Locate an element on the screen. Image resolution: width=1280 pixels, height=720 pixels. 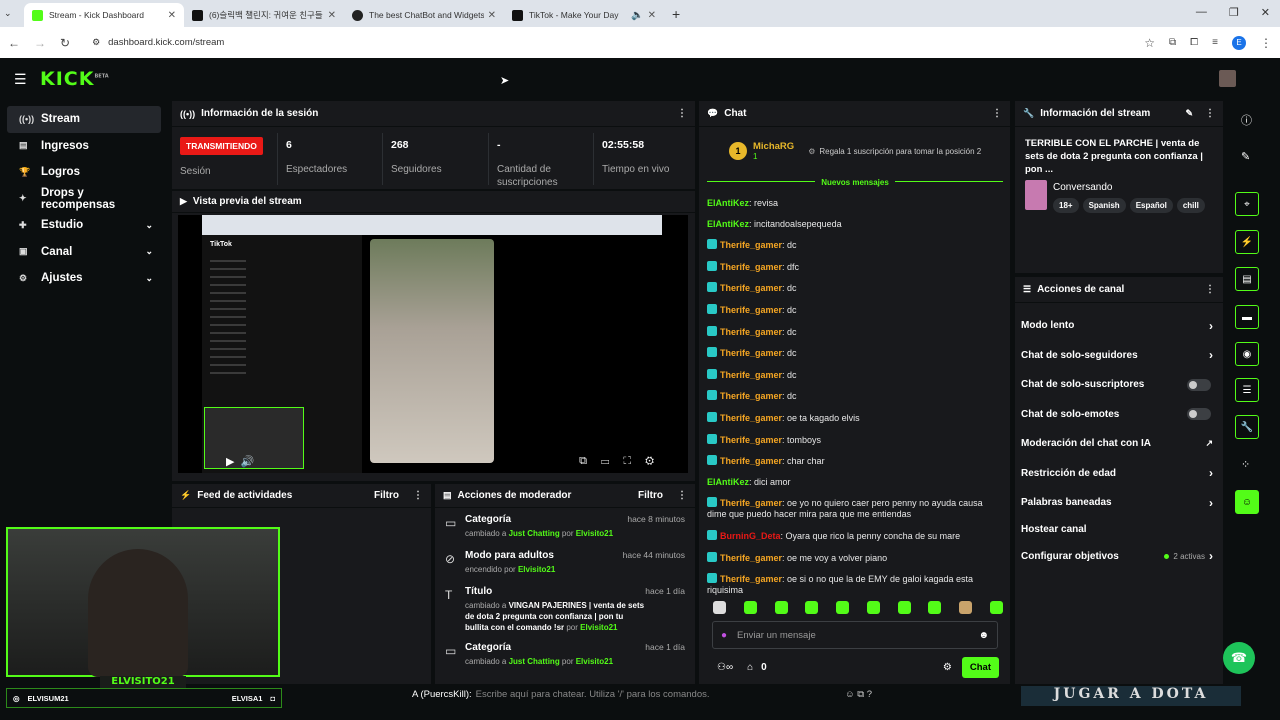
sidebar-item-ingresos: ▤ Ingresos is located at coordinates (84, 146).